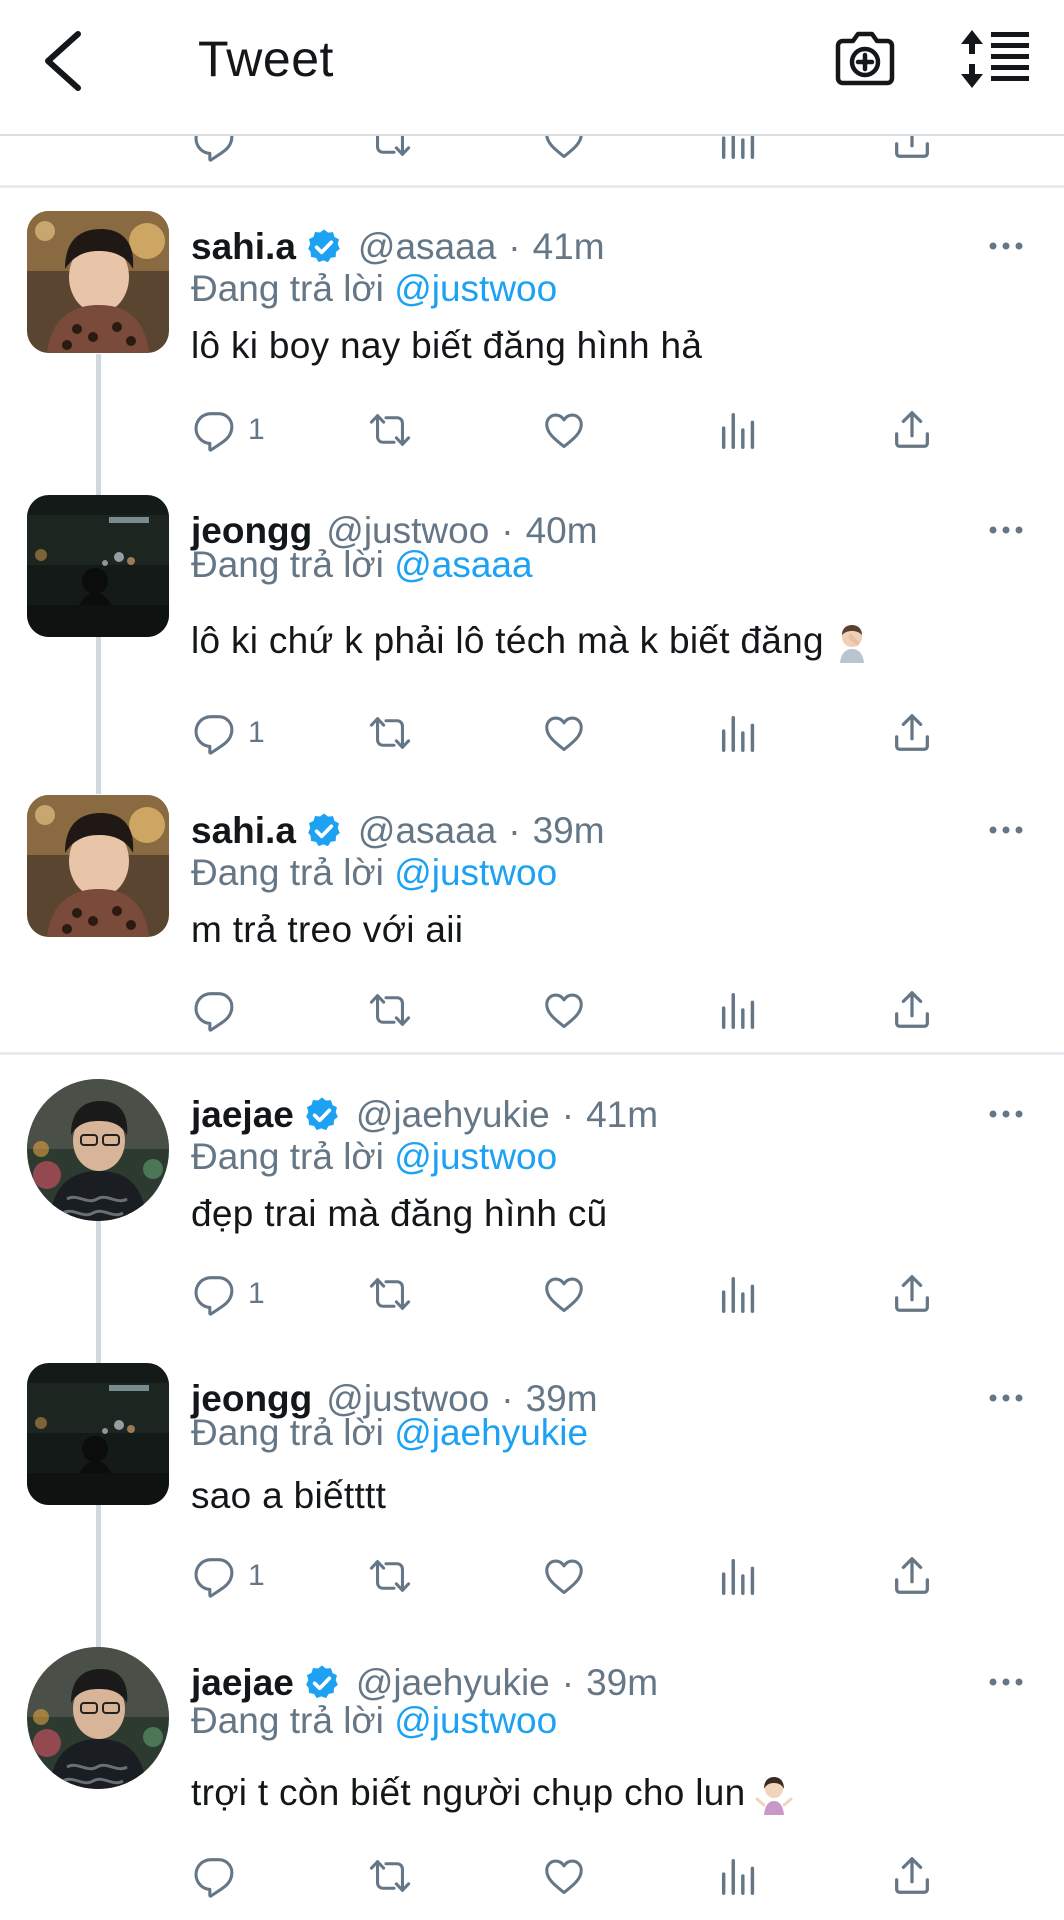 The image size is (1064, 1920). What do you see at coordinates (532, 1876) in the screenshot?
I see `tweet-actions` at bounding box center [532, 1876].